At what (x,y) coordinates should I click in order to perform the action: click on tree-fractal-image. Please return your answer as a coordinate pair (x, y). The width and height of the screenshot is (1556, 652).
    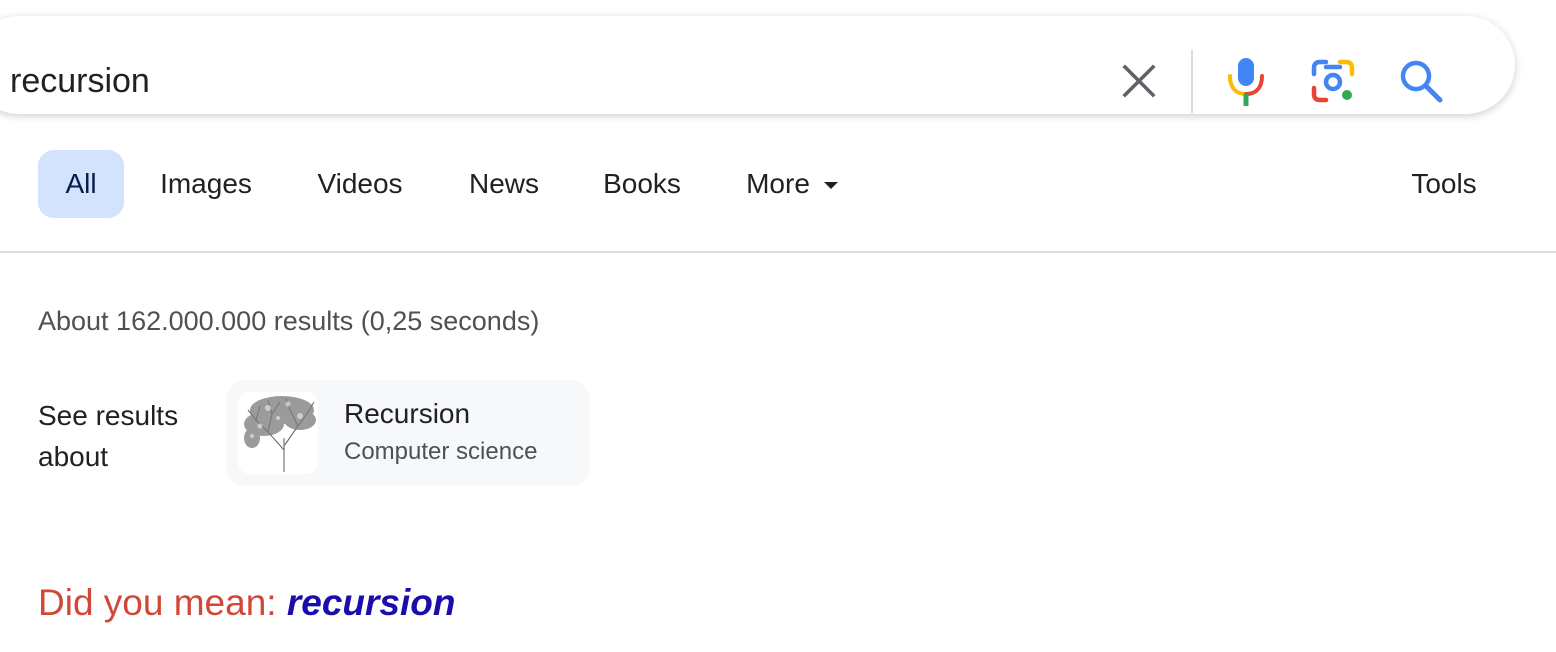
    Looking at the image, I should click on (278, 433).